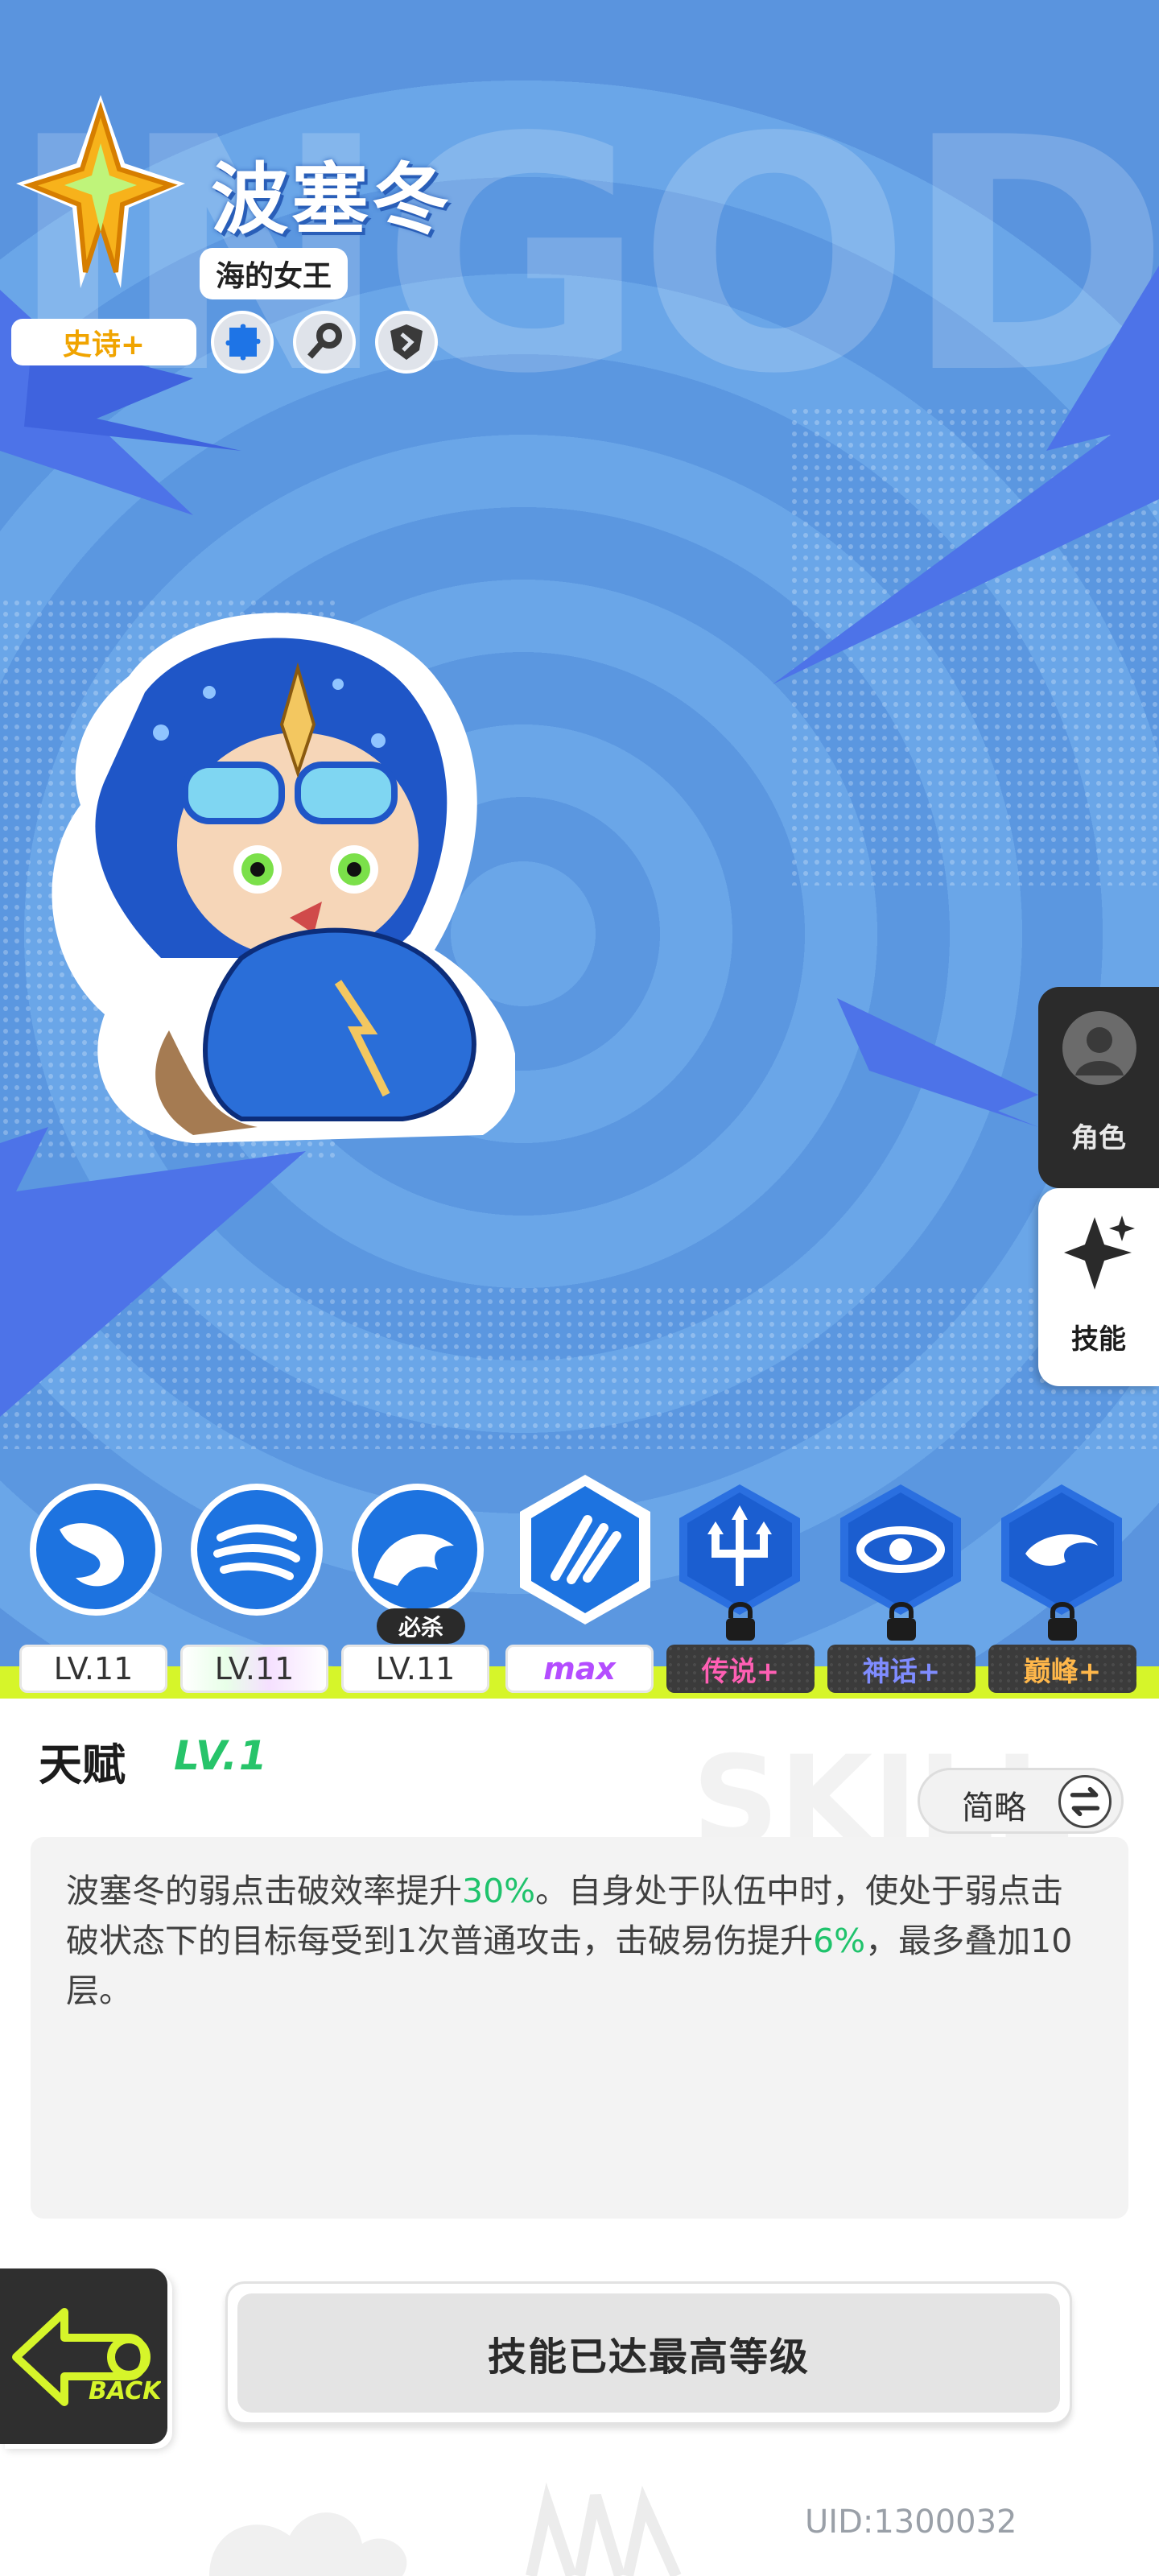 This screenshot has height=2576, width=1159. What do you see at coordinates (740, 1669) in the screenshot?
I see `skill-level-badge: 传说+` at bounding box center [740, 1669].